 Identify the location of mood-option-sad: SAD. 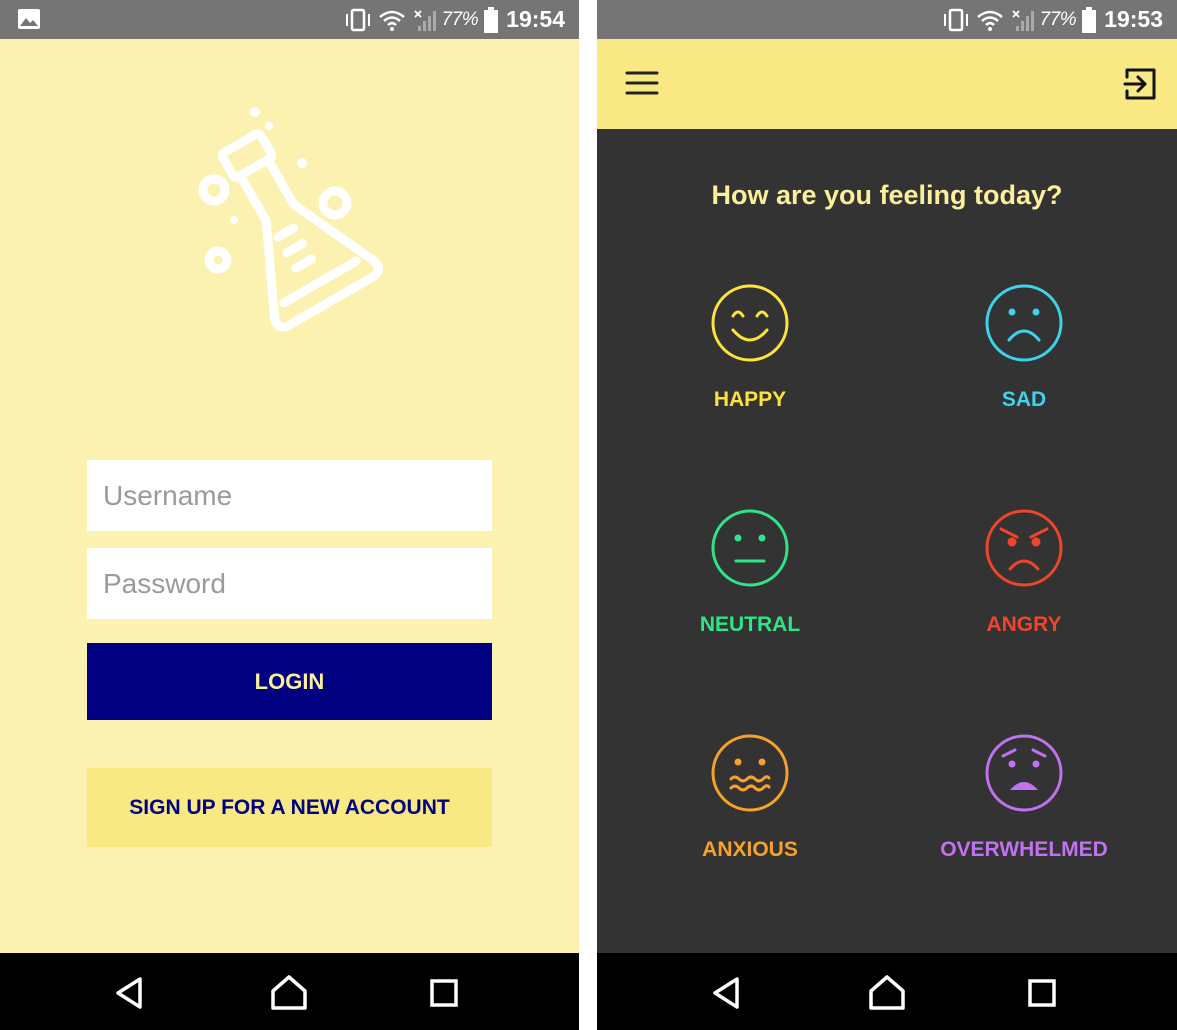
(1024, 357).